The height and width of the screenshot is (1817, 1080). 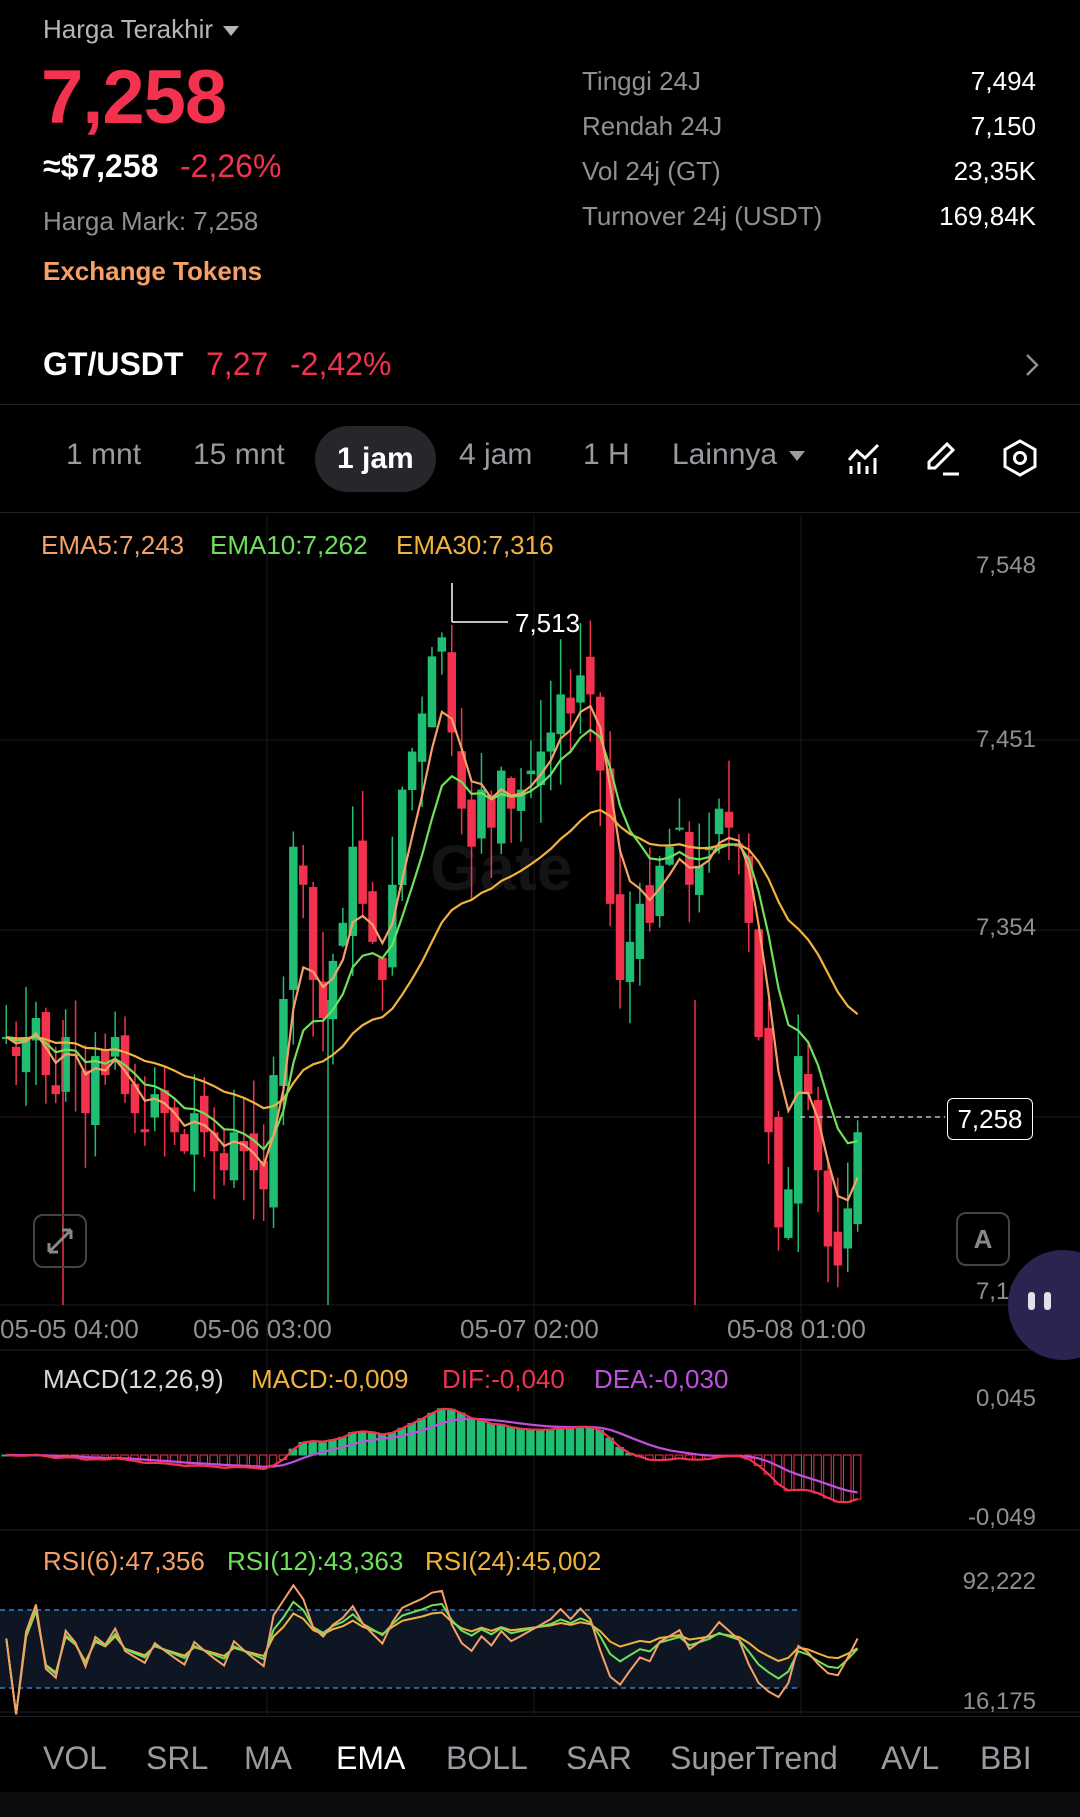 I want to click on tab-more-label: Lainnya, so click(x=725, y=454).